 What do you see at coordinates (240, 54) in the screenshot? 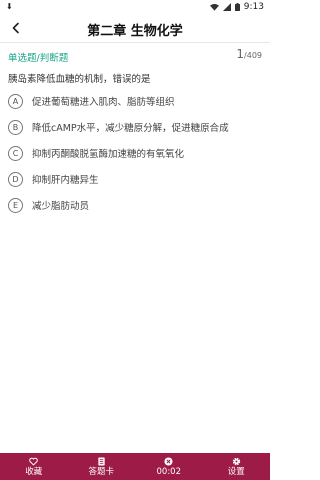
I see `current-question-number: 1` at bounding box center [240, 54].